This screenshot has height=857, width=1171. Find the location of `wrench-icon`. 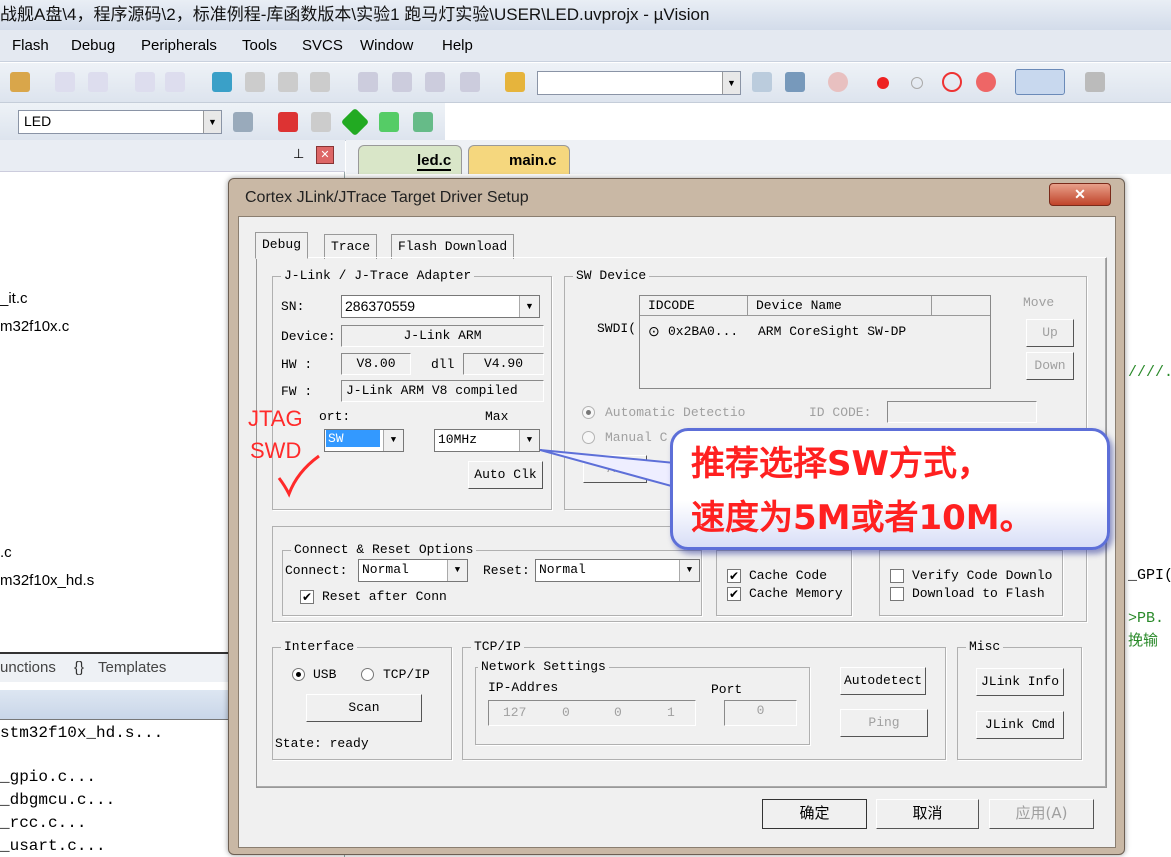

wrench-icon is located at coordinates (1095, 82).